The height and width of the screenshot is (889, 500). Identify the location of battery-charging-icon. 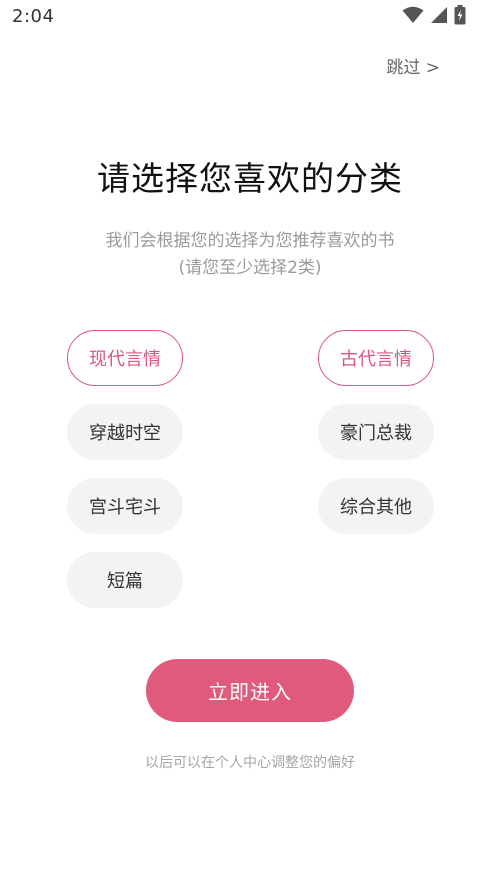
(460, 17).